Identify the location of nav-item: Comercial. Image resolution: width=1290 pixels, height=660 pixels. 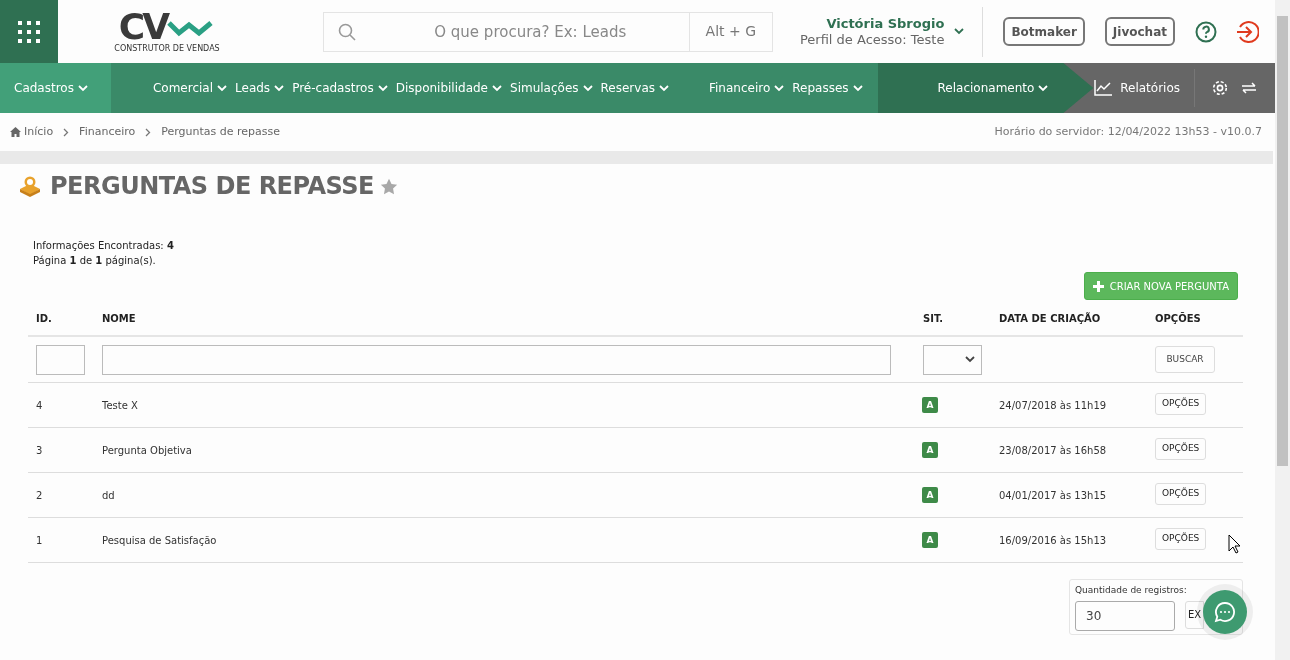
(190, 88).